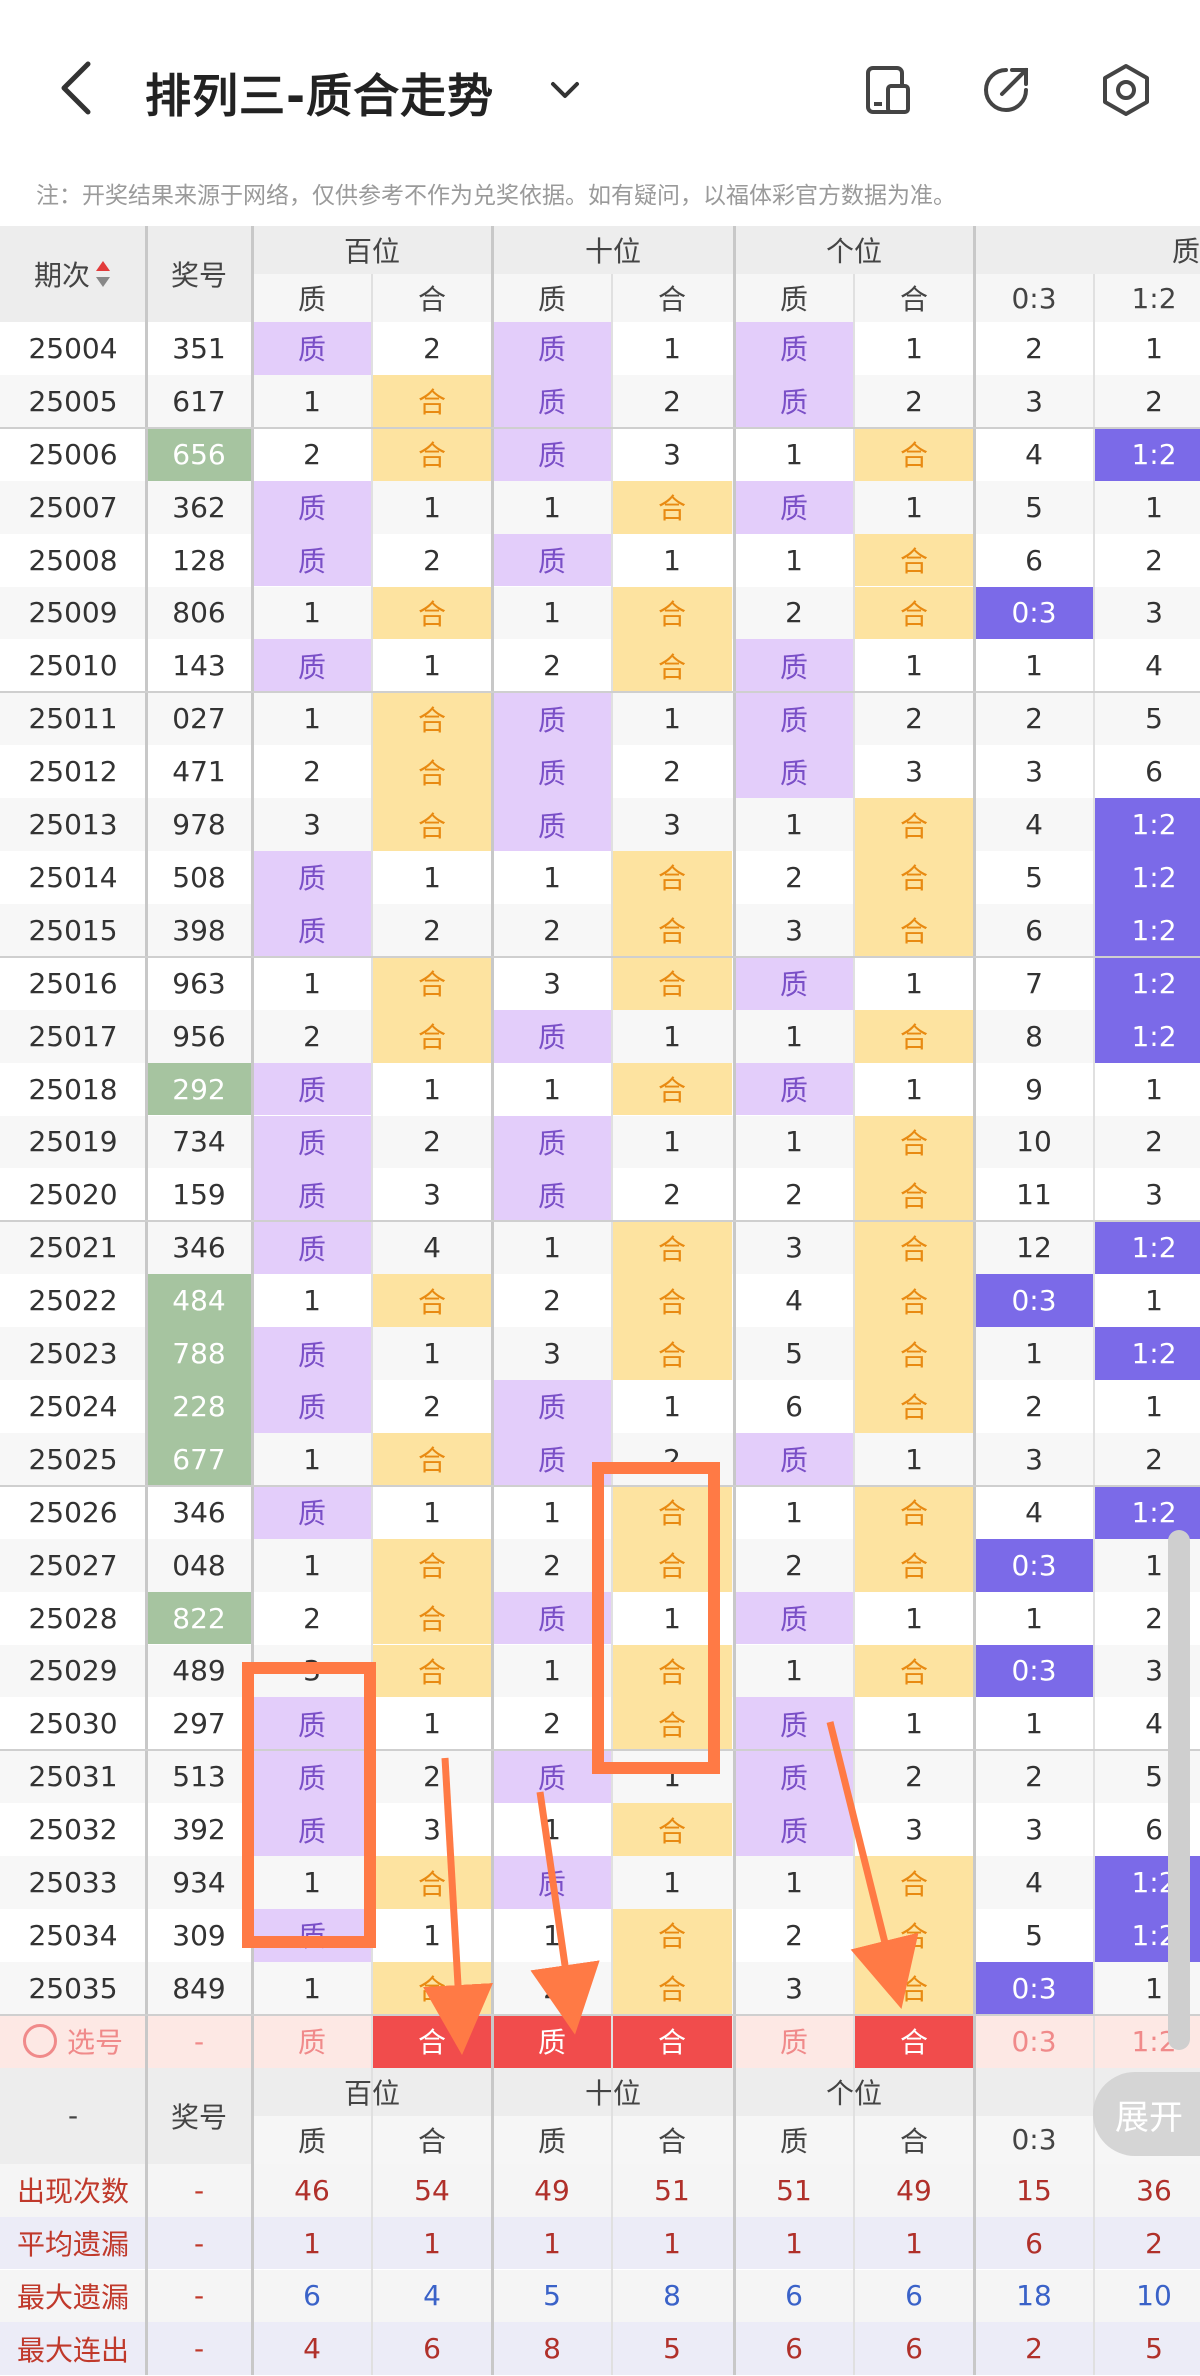 This screenshot has width=1200, height=2376. I want to click on period-cell: 25029, so click(73, 1671).